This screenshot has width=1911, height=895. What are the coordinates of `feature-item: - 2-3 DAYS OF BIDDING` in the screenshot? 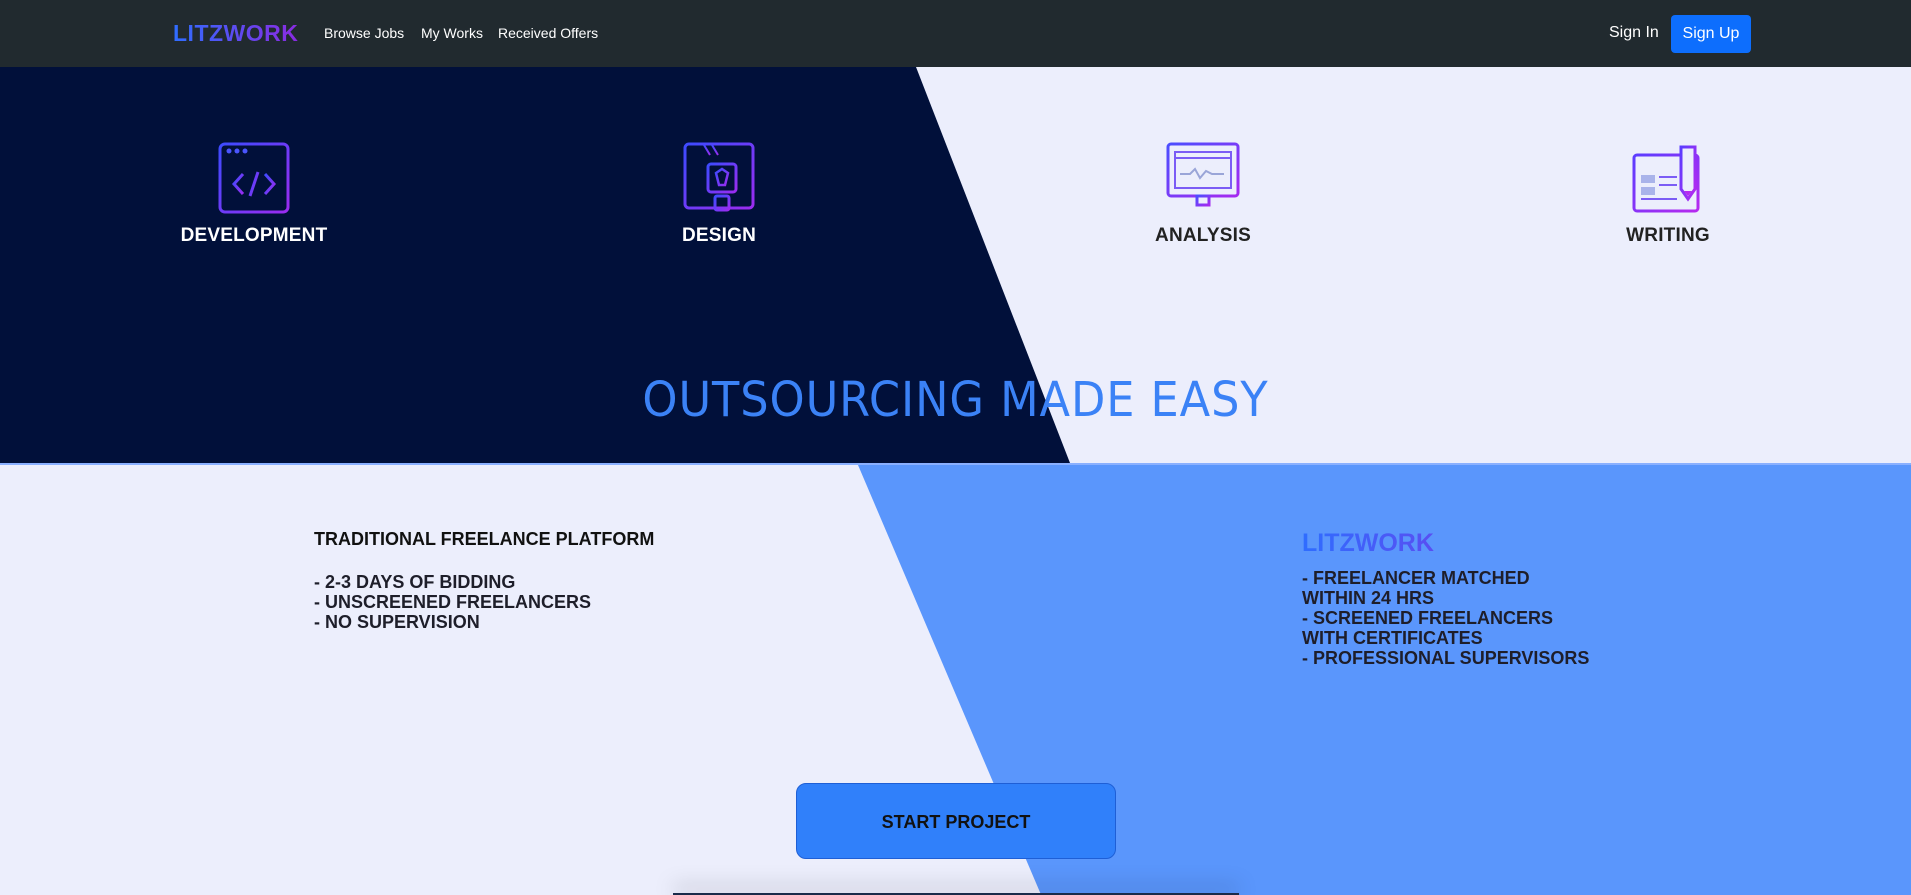 It's located at (415, 582).